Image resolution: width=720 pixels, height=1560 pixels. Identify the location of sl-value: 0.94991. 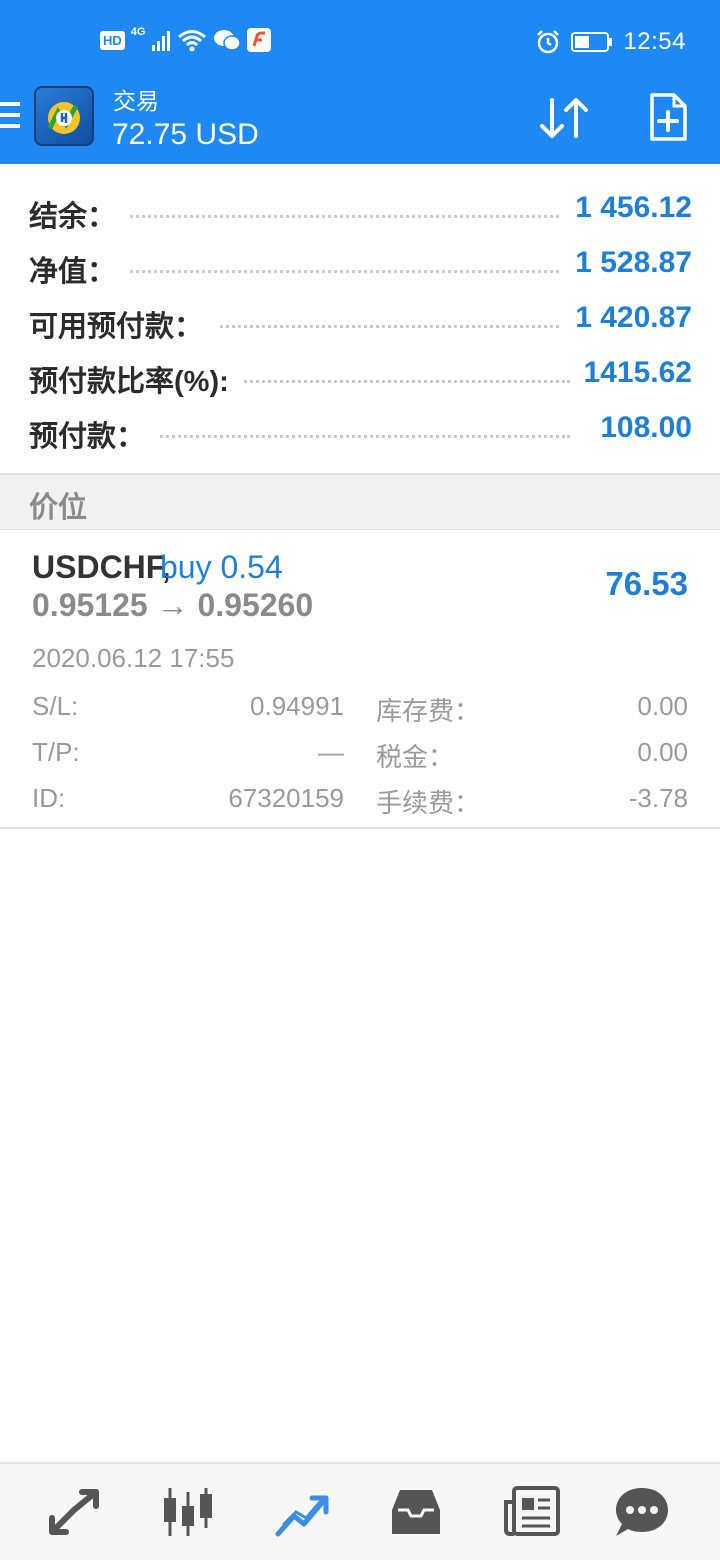
(297, 706).